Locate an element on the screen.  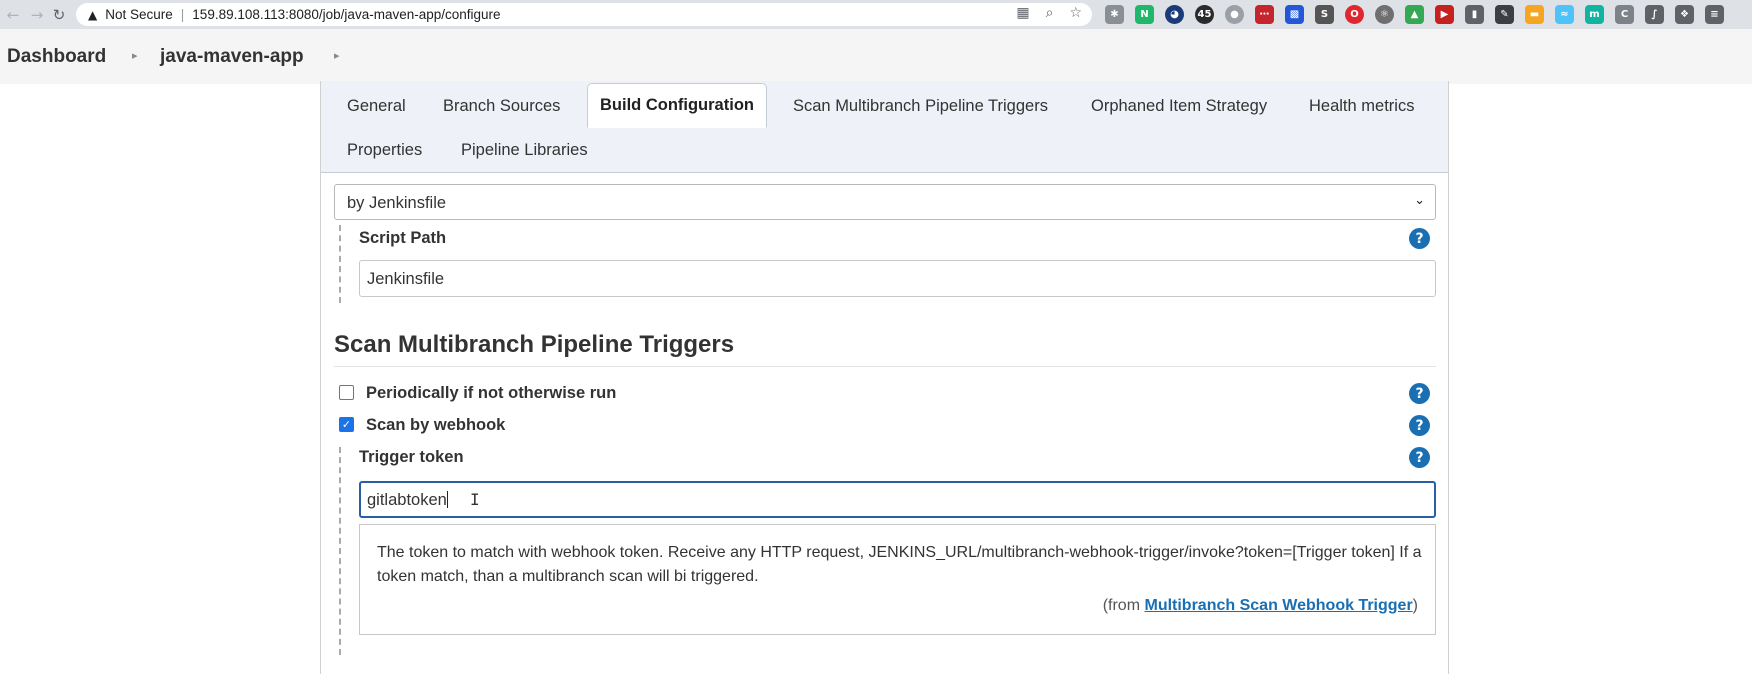
scan-by-webhook-label: Scan by webhook is located at coordinates (435, 425).